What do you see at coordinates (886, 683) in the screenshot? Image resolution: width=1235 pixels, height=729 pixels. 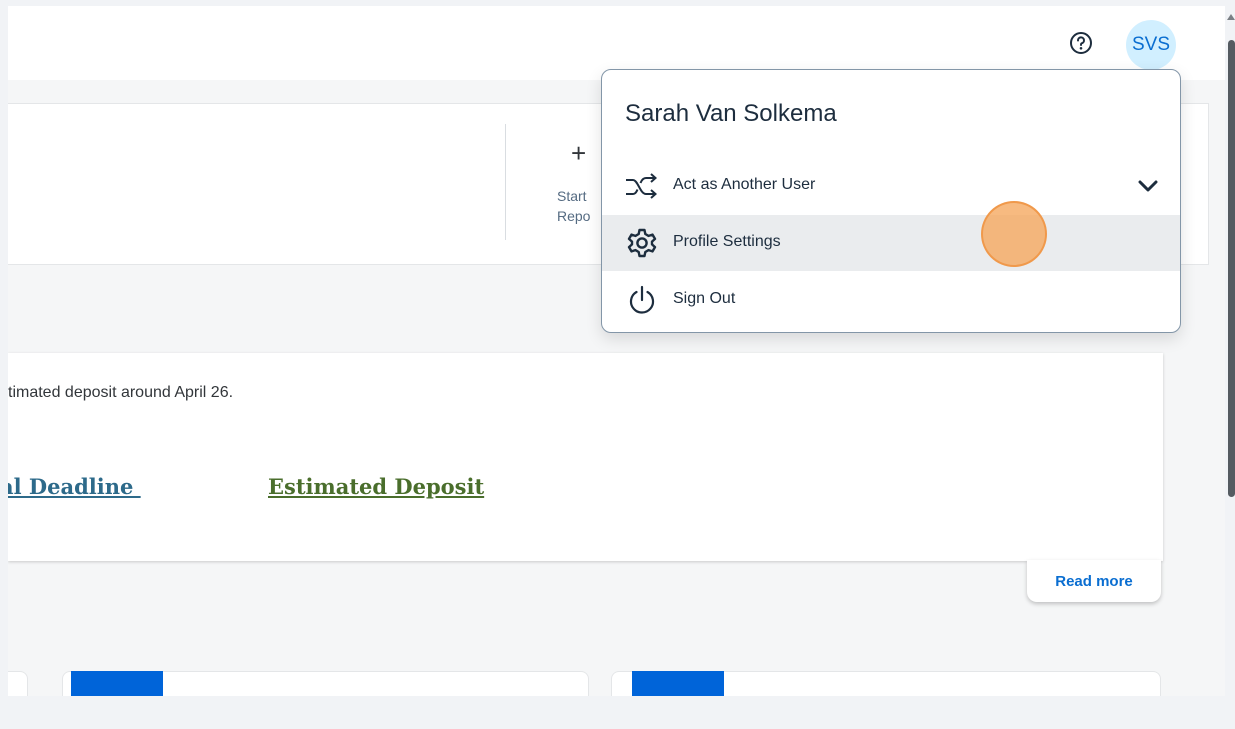 I see `tile-card-right` at bounding box center [886, 683].